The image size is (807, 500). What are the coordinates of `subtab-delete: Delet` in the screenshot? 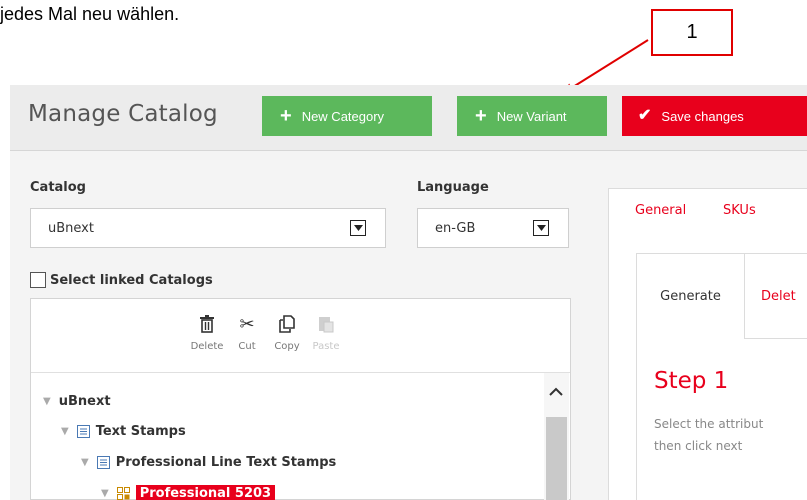 It's located at (778, 296).